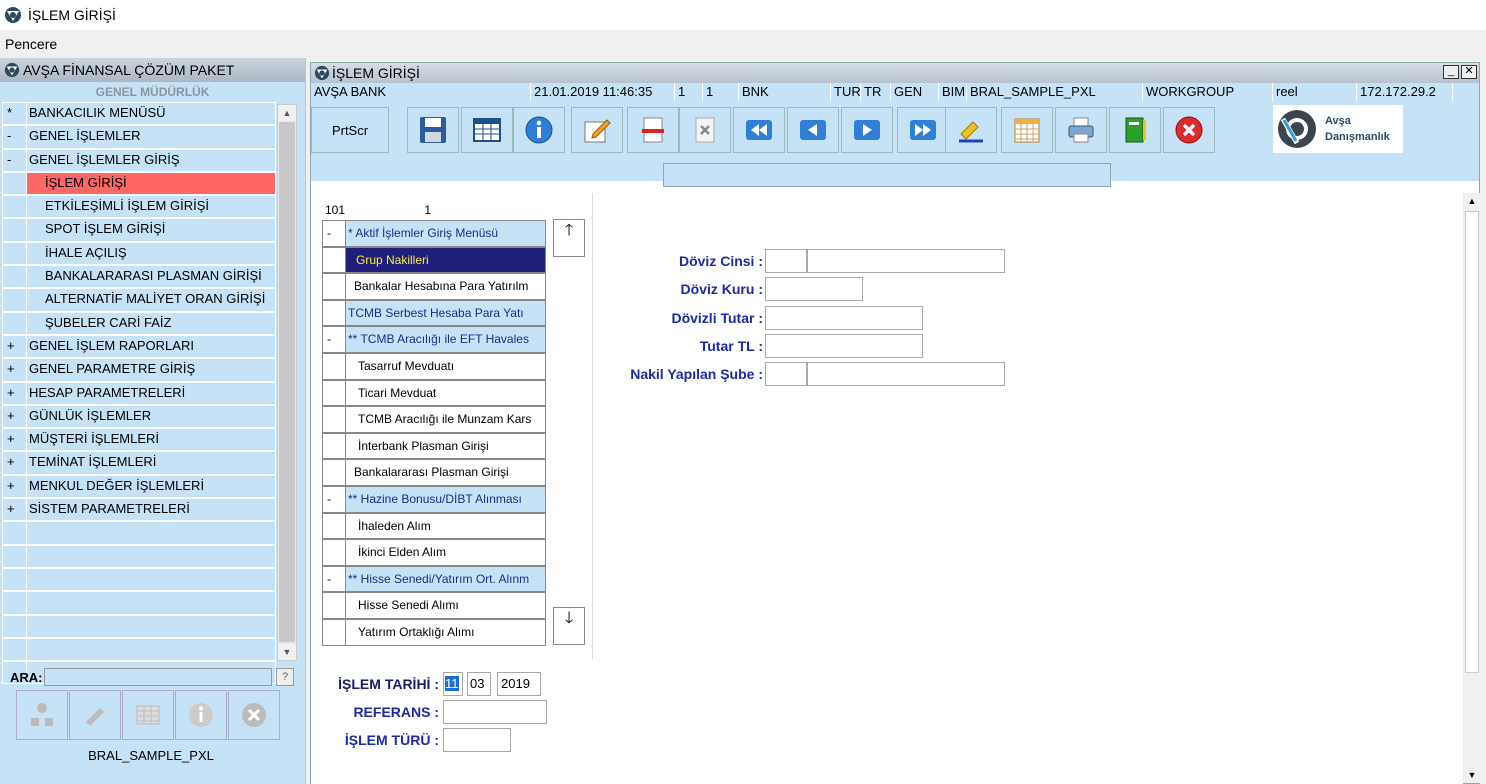  Describe the element at coordinates (287, 382) in the screenshot. I see `left-scrollbar: ▲ ▼` at that location.